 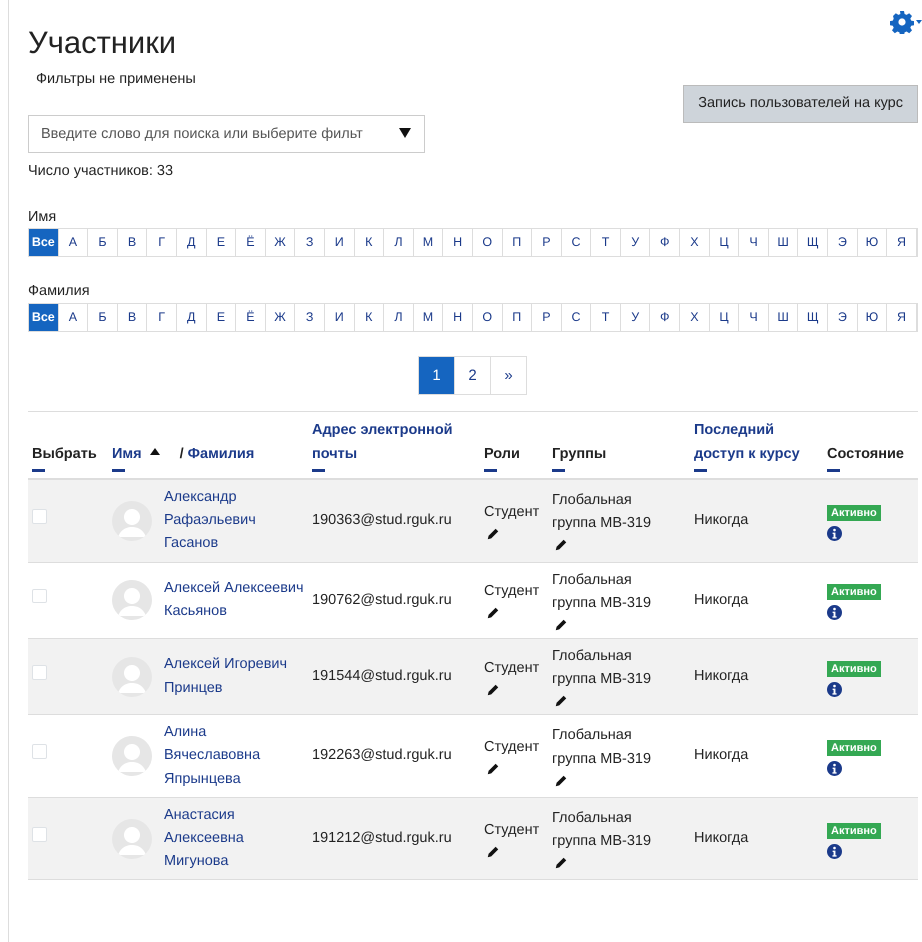 I want to click on user-name-link: Алексей Алексеевич Касьянов, so click(x=234, y=600).